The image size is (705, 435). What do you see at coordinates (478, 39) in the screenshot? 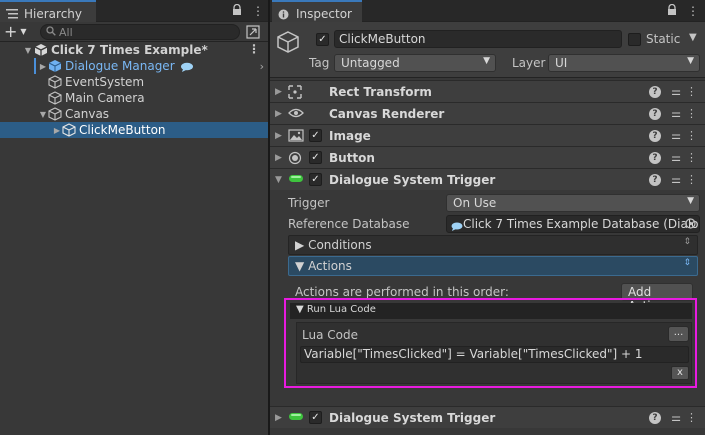
I see `object-name-field: ClickMeButton` at bounding box center [478, 39].